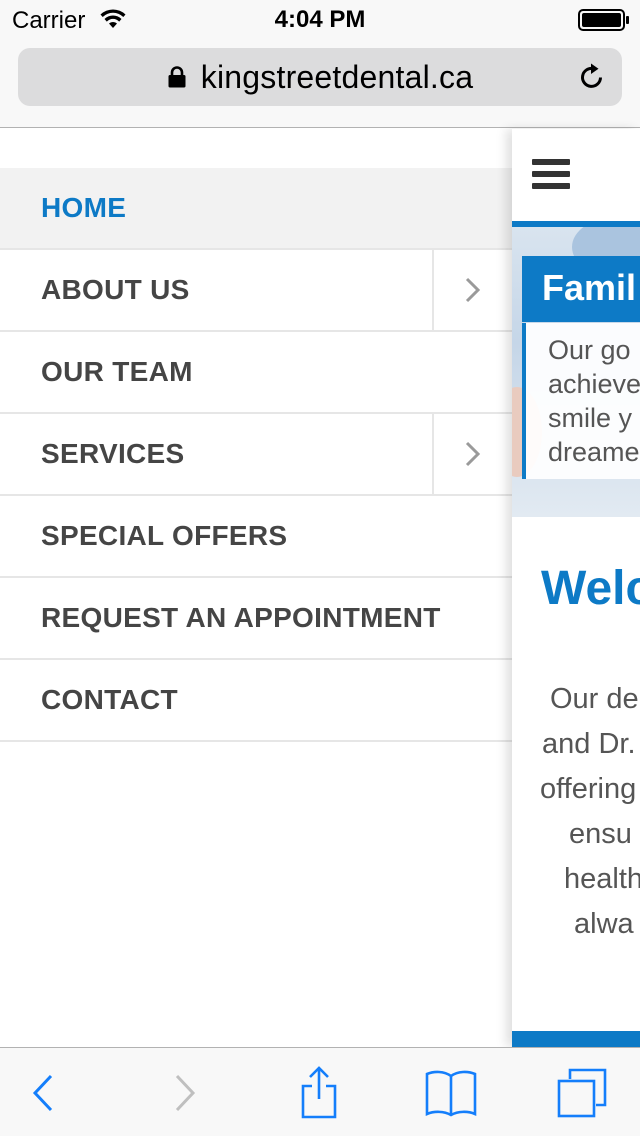  I want to click on body-line: ensu, so click(600, 834).